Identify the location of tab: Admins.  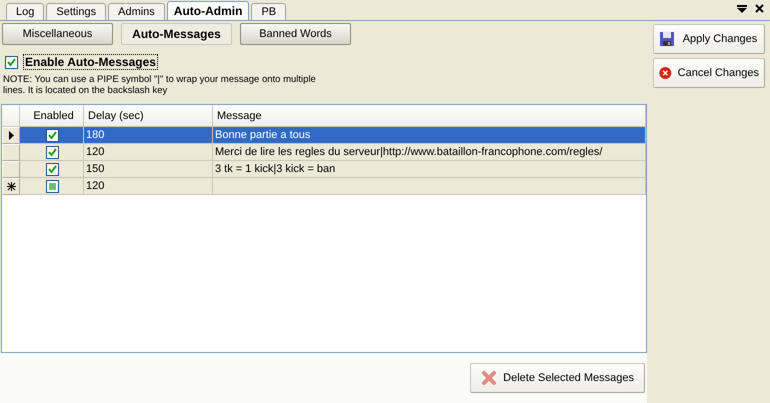
(136, 11).